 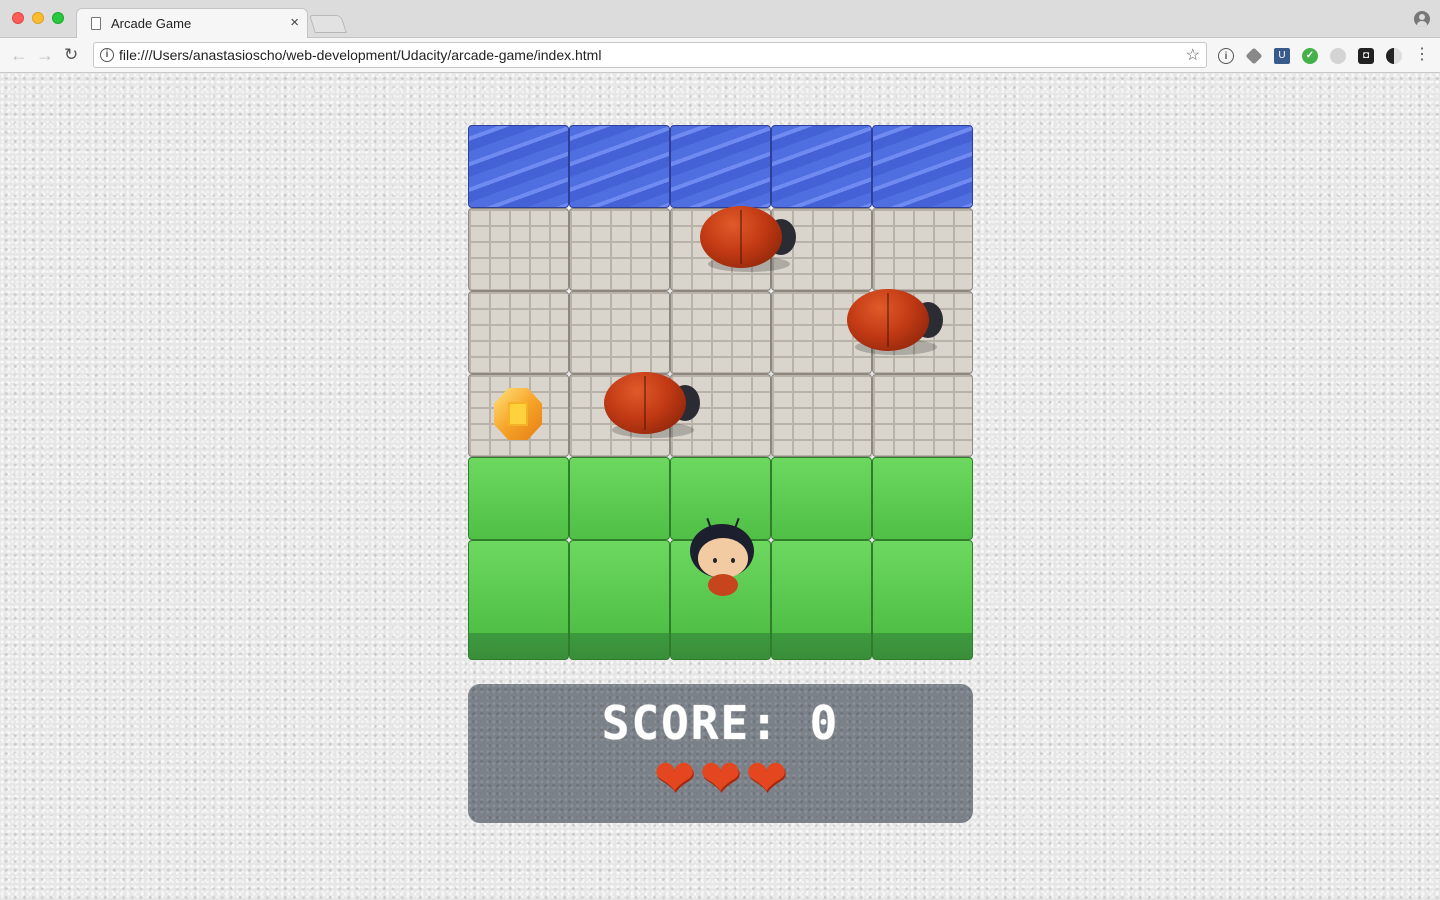 What do you see at coordinates (518, 414) in the screenshot?
I see `gem-orange` at bounding box center [518, 414].